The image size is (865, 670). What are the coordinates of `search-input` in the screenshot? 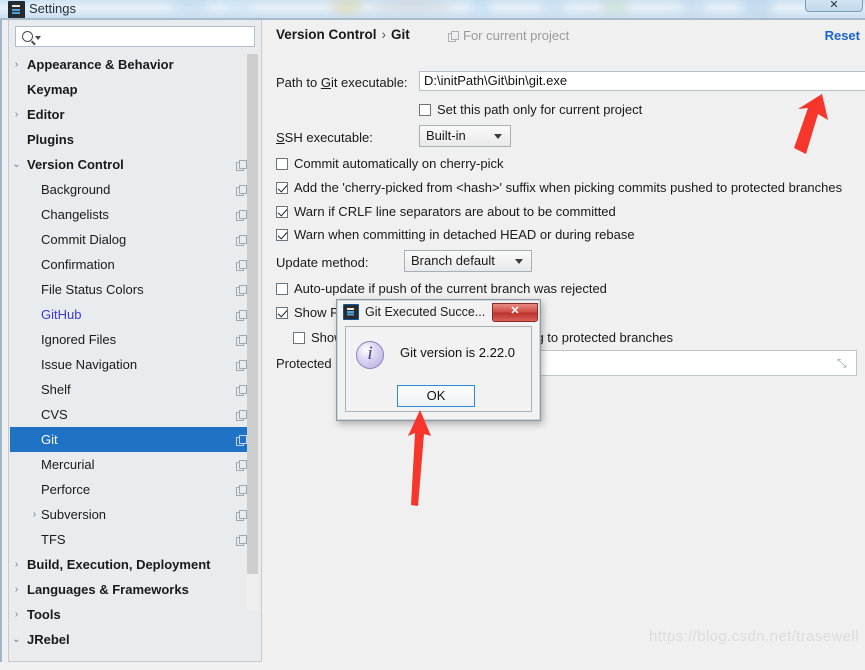 It's located at (147, 36).